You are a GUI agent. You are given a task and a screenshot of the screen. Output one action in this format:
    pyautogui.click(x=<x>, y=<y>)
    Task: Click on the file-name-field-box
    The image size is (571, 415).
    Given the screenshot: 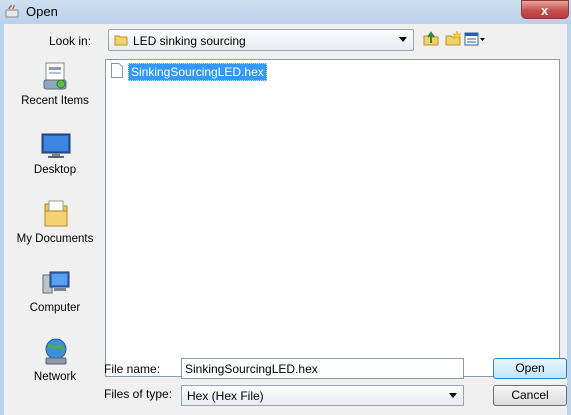 What is the action you would take?
    pyautogui.click(x=322, y=368)
    